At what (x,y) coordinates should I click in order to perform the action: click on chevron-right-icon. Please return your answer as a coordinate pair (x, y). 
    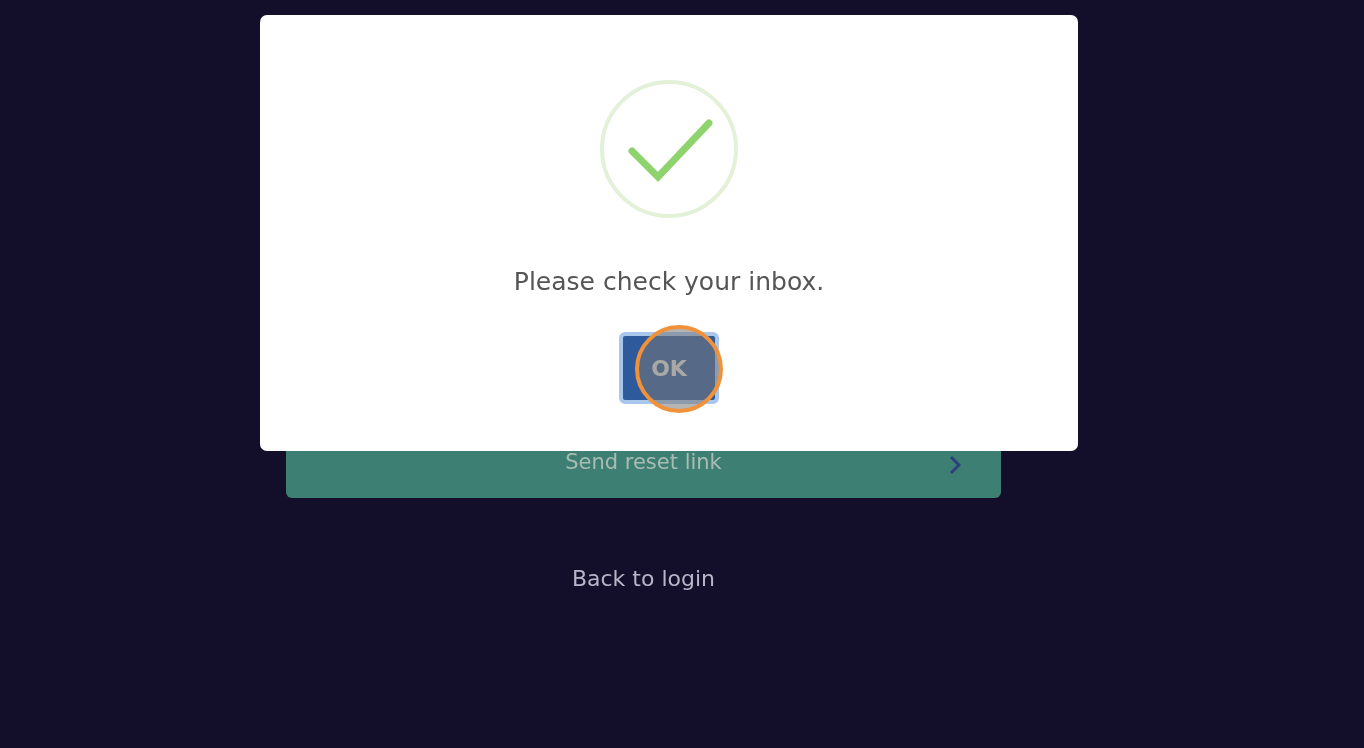
    Looking at the image, I should click on (955, 465).